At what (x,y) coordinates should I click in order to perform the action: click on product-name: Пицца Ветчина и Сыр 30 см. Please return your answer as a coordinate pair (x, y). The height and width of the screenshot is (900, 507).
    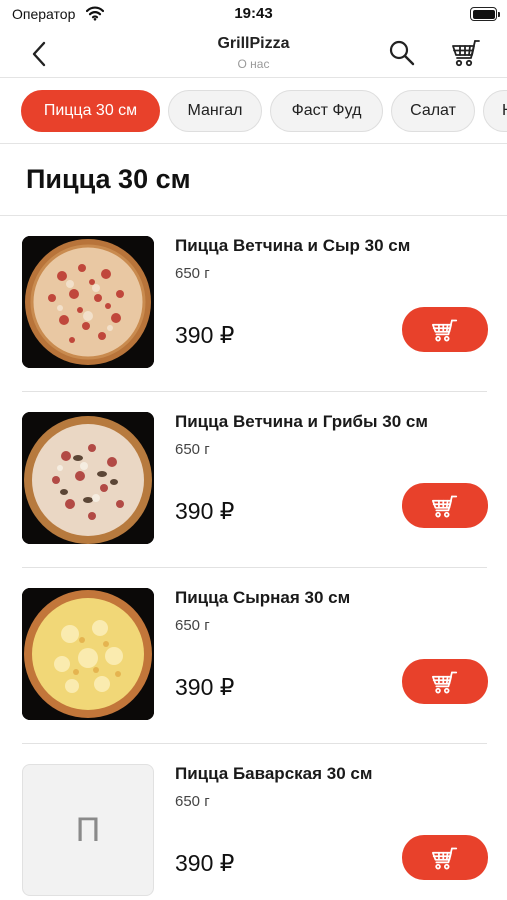
    Looking at the image, I should click on (292, 246).